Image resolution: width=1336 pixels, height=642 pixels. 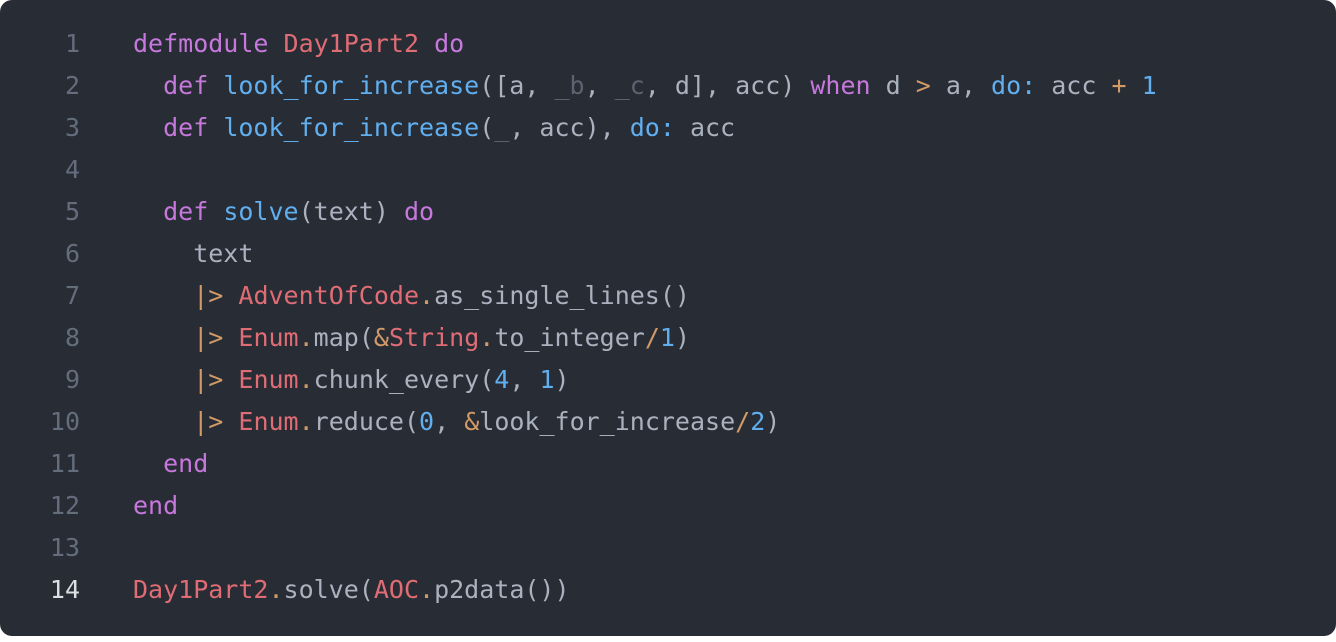 I want to click on code-line: |> Enum.map(&String.to_integer/1), so click(x=734, y=338).